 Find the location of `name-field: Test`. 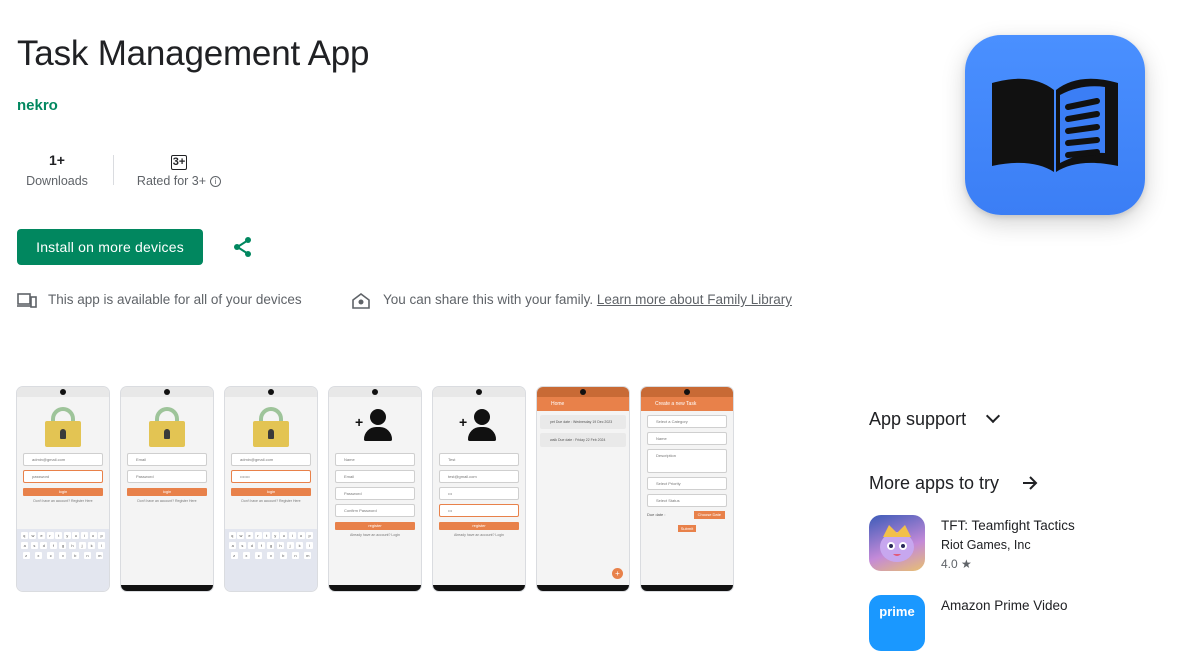

name-field: Test is located at coordinates (479, 459).